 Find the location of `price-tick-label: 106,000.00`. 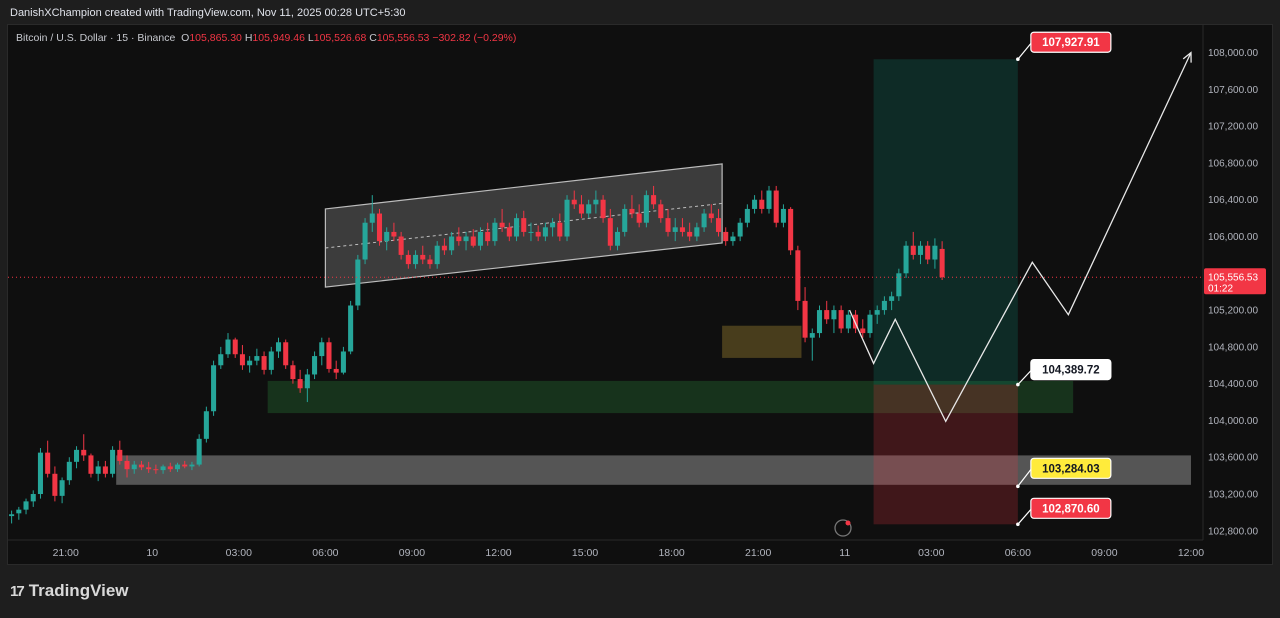

price-tick-label: 106,000.00 is located at coordinates (1233, 237).